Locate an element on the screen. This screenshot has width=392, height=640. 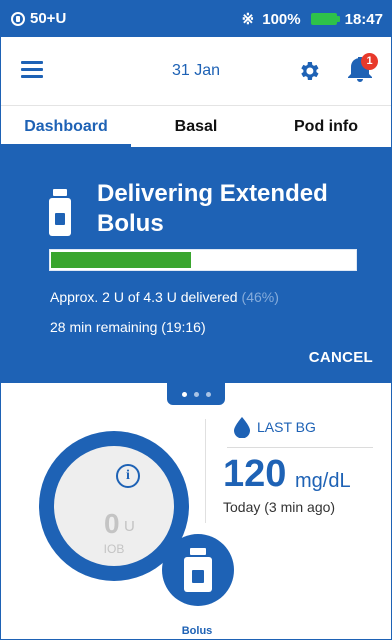
pod-status-text: 50+U is located at coordinates (48, 18).